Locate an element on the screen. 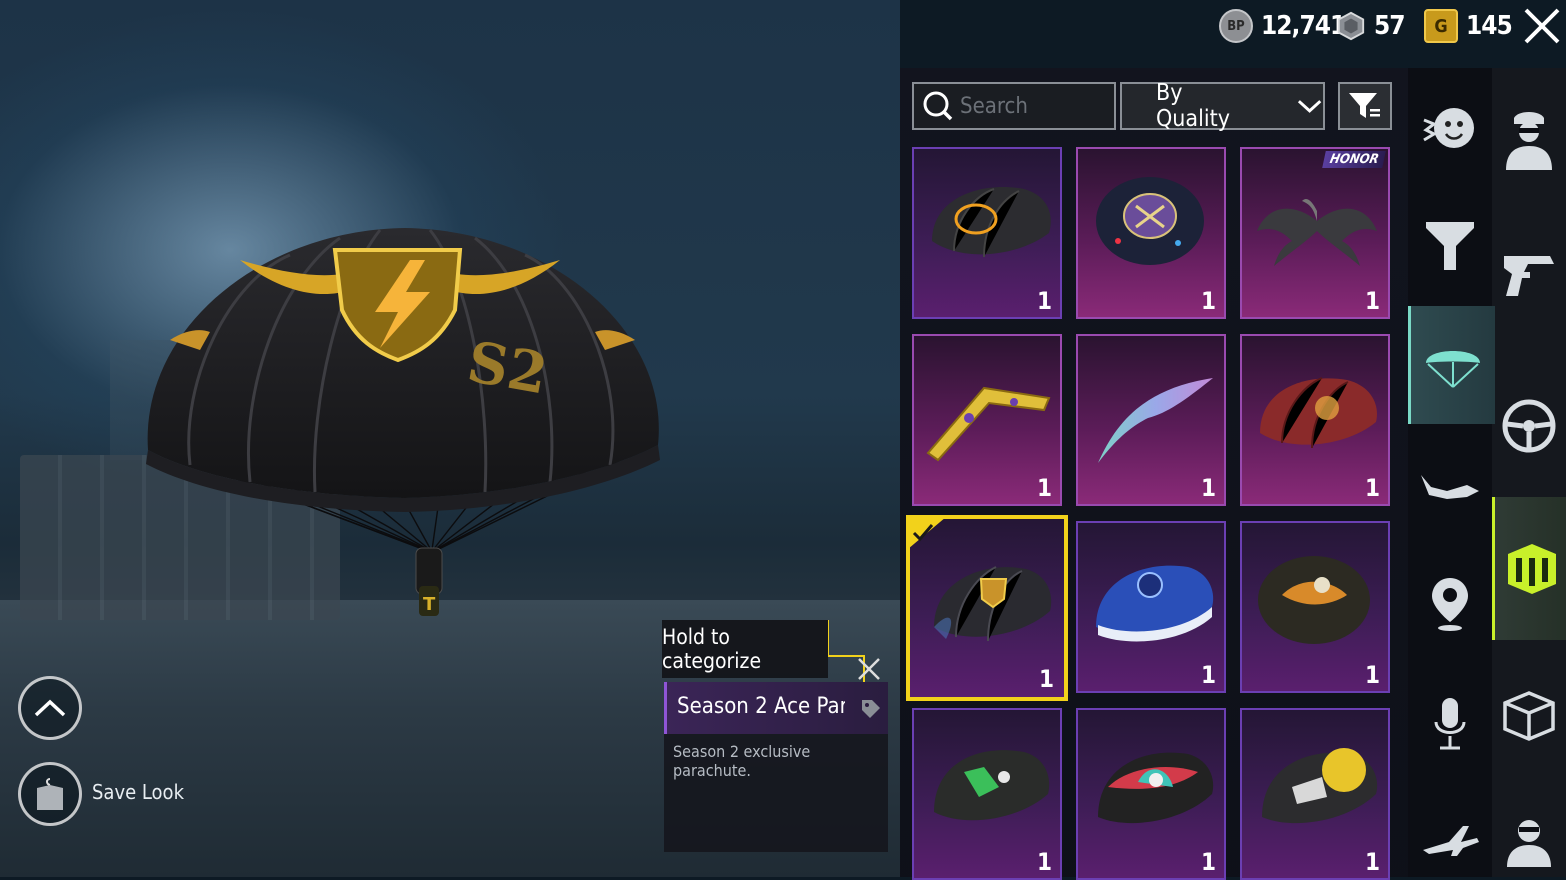 Image resolution: width=1566 pixels, height=880 pixels. tab-plane is located at coordinates (1450, 840).